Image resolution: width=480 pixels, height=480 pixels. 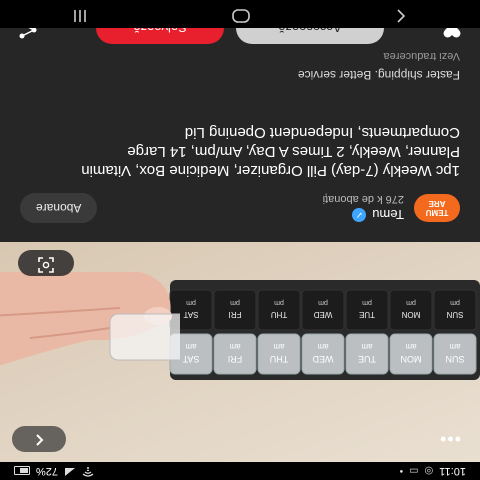 I want to click on subscribe-button: Abonare, so click(x=59, y=208).